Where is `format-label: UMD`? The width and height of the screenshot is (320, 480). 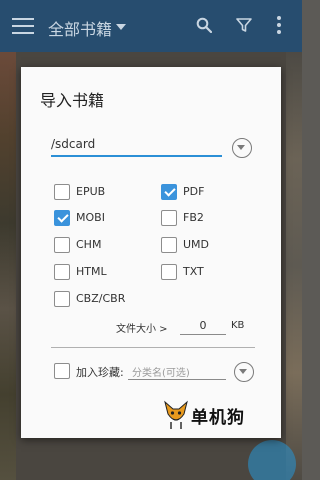 format-label: UMD is located at coordinates (196, 244).